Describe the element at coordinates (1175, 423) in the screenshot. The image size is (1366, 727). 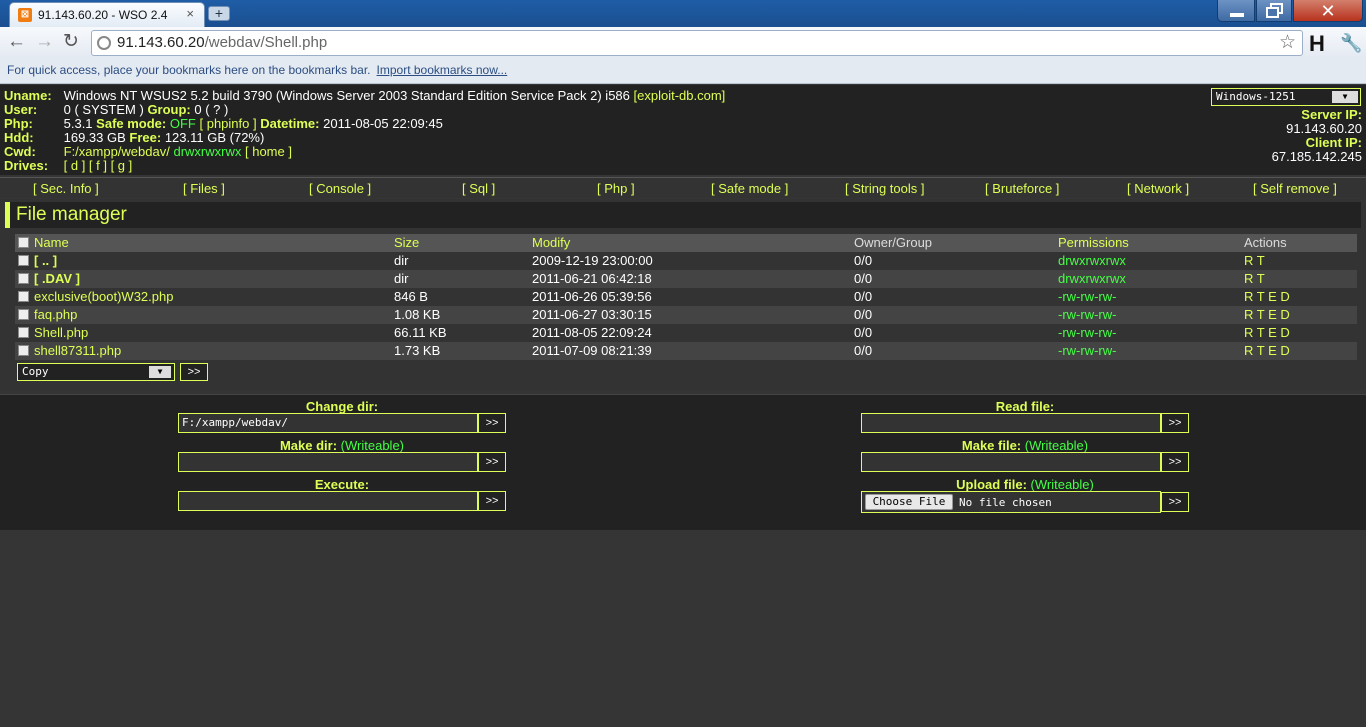
I see `read-file-go-button: >>` at that location.